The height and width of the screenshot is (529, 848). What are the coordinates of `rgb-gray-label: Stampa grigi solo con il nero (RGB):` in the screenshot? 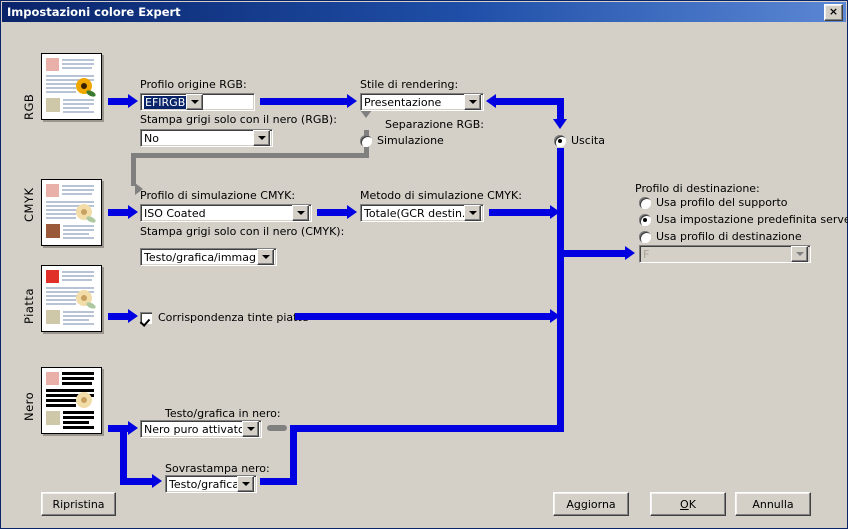 It's located at (238, 119).